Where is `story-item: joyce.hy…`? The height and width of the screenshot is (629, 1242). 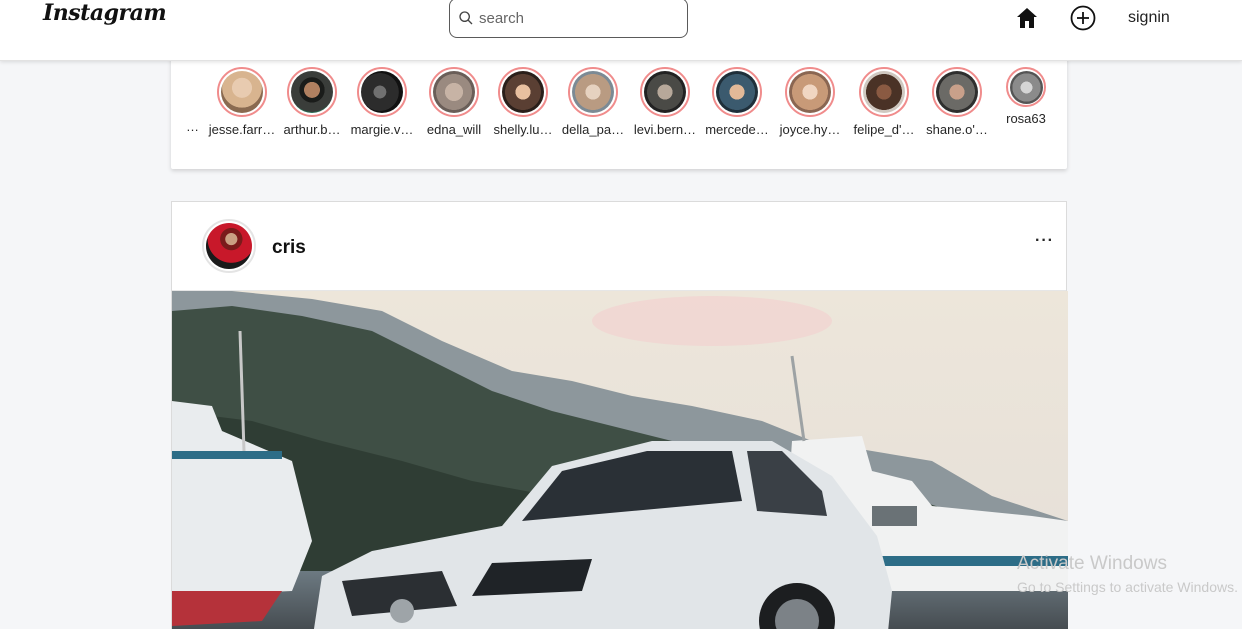
story-item: joyce.hy… is located at coordinates (810, 102).